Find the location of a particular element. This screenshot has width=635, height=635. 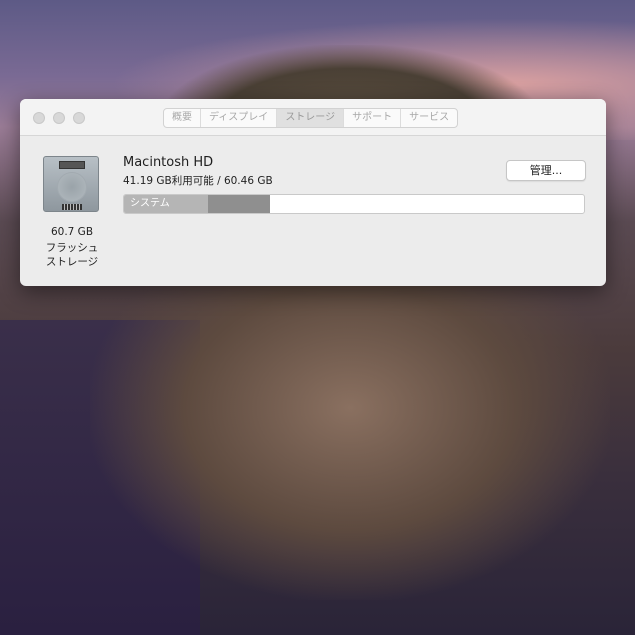

volume-availability: 41.19 GB利用可能 / 60.46 GB is located at coordinates (198, 181).